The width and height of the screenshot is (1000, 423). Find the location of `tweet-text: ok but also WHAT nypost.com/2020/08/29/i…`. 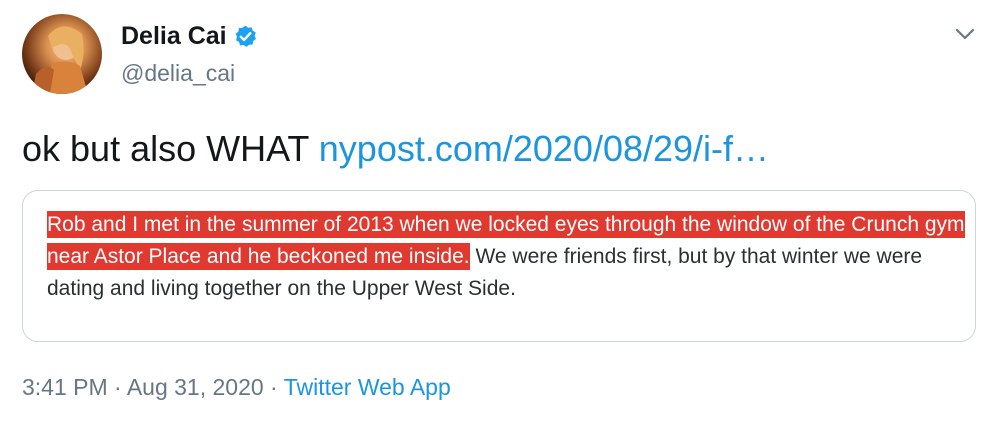

tweet-text: ok but also WHAT nypost.com/2020/08/29/i… is located at coordinates (395, 149).